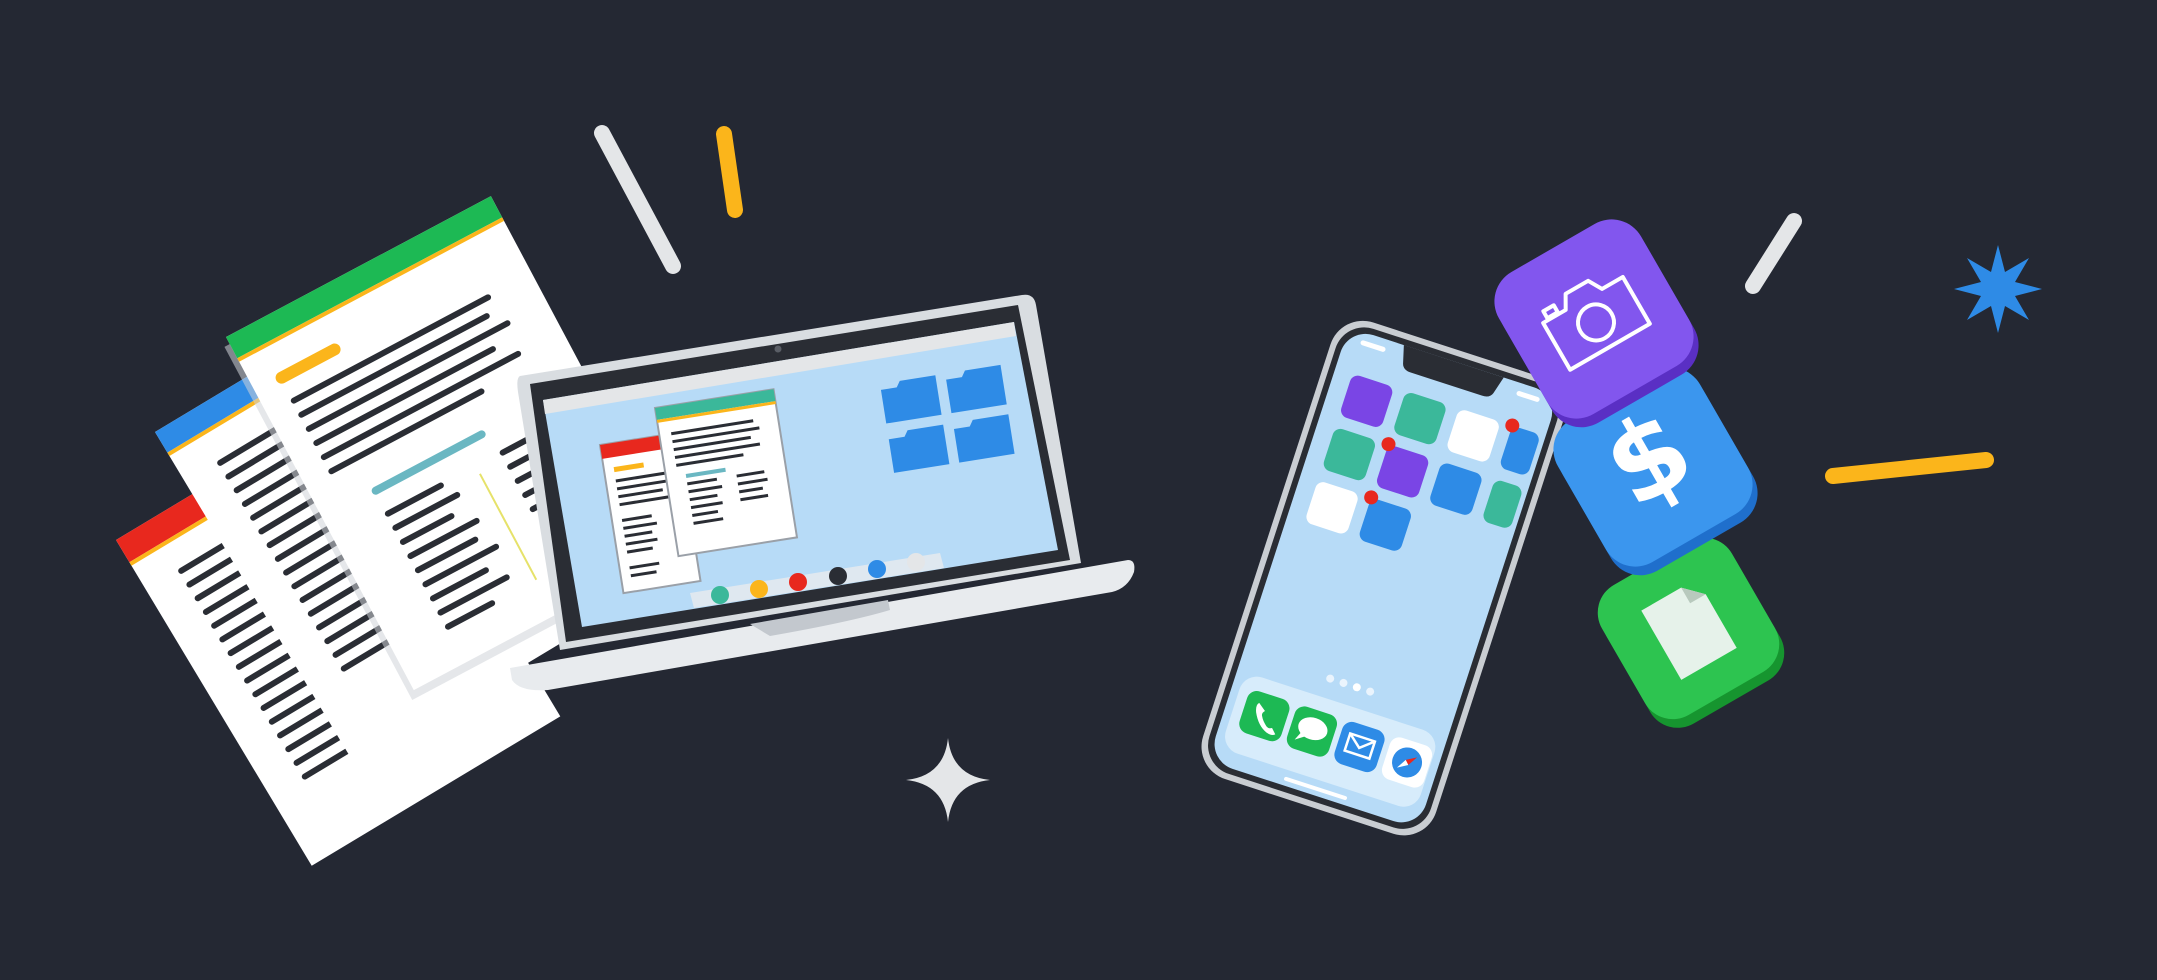 This screenshot has height=980, width=2157. I want to click on sparkle-icon, so click(948, 780).